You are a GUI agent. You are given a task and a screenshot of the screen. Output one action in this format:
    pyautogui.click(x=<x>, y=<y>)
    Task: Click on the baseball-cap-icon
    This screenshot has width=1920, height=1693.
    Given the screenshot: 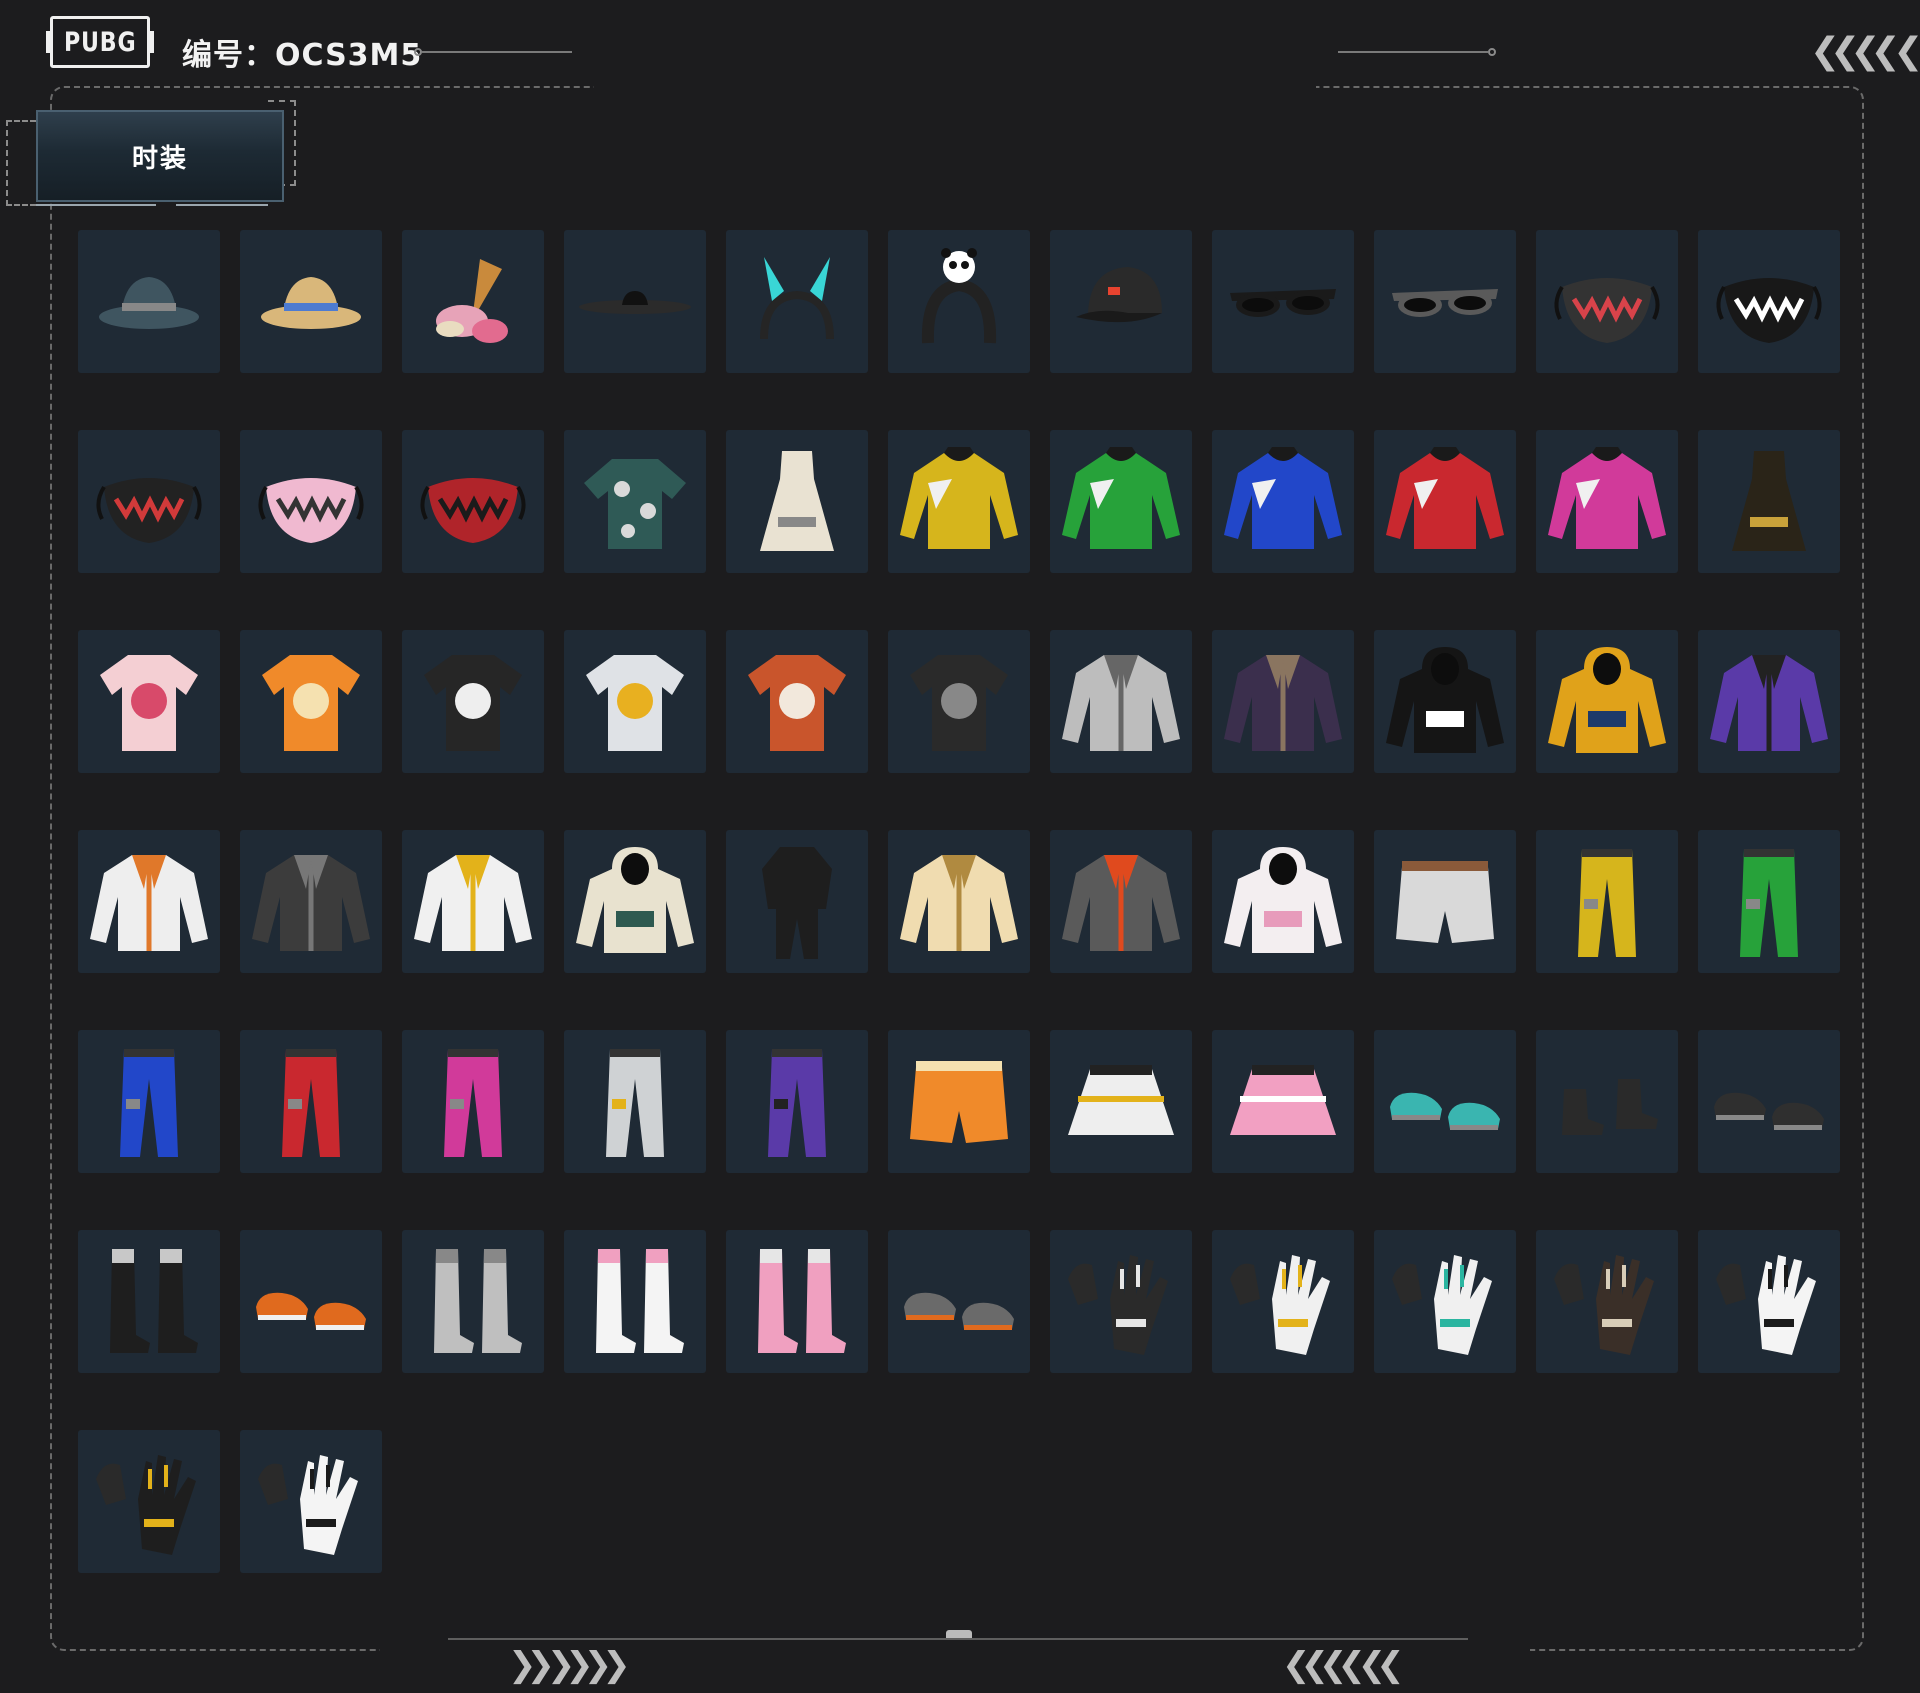 What is the action you would take?
    pyautogui.click(x=1119, y=294)
    